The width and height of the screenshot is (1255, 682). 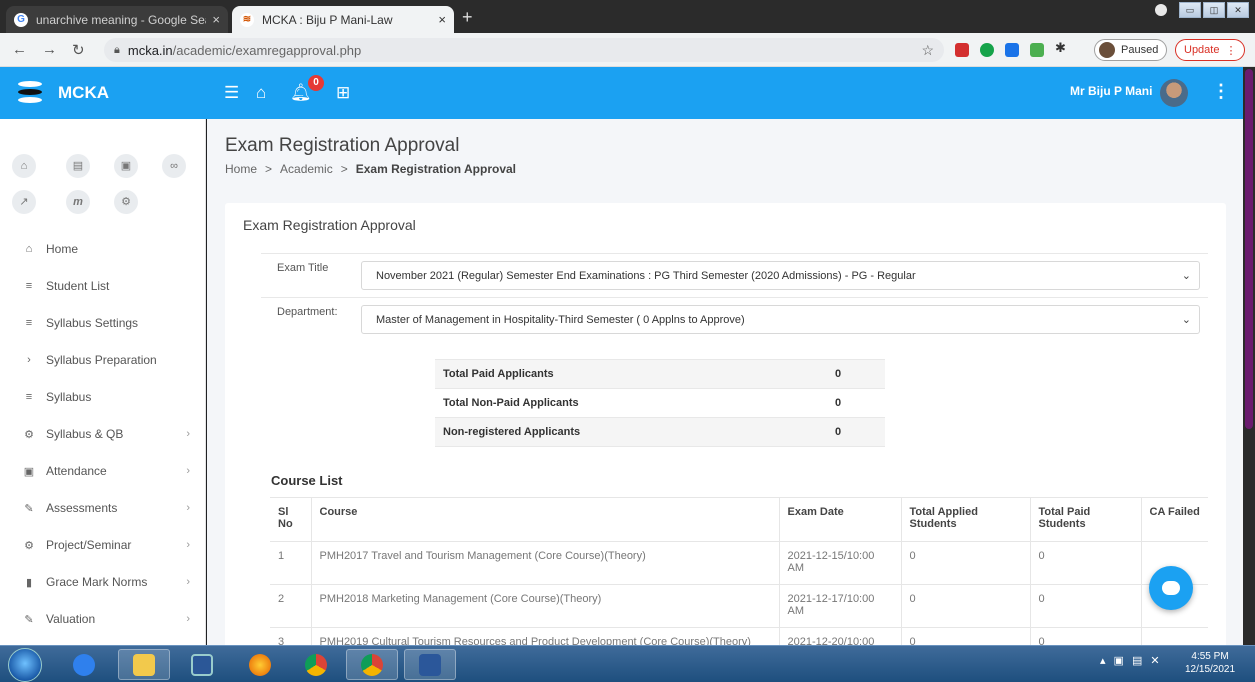 I want to click on chat-bubble-icon, so click(x=1171, y=588).